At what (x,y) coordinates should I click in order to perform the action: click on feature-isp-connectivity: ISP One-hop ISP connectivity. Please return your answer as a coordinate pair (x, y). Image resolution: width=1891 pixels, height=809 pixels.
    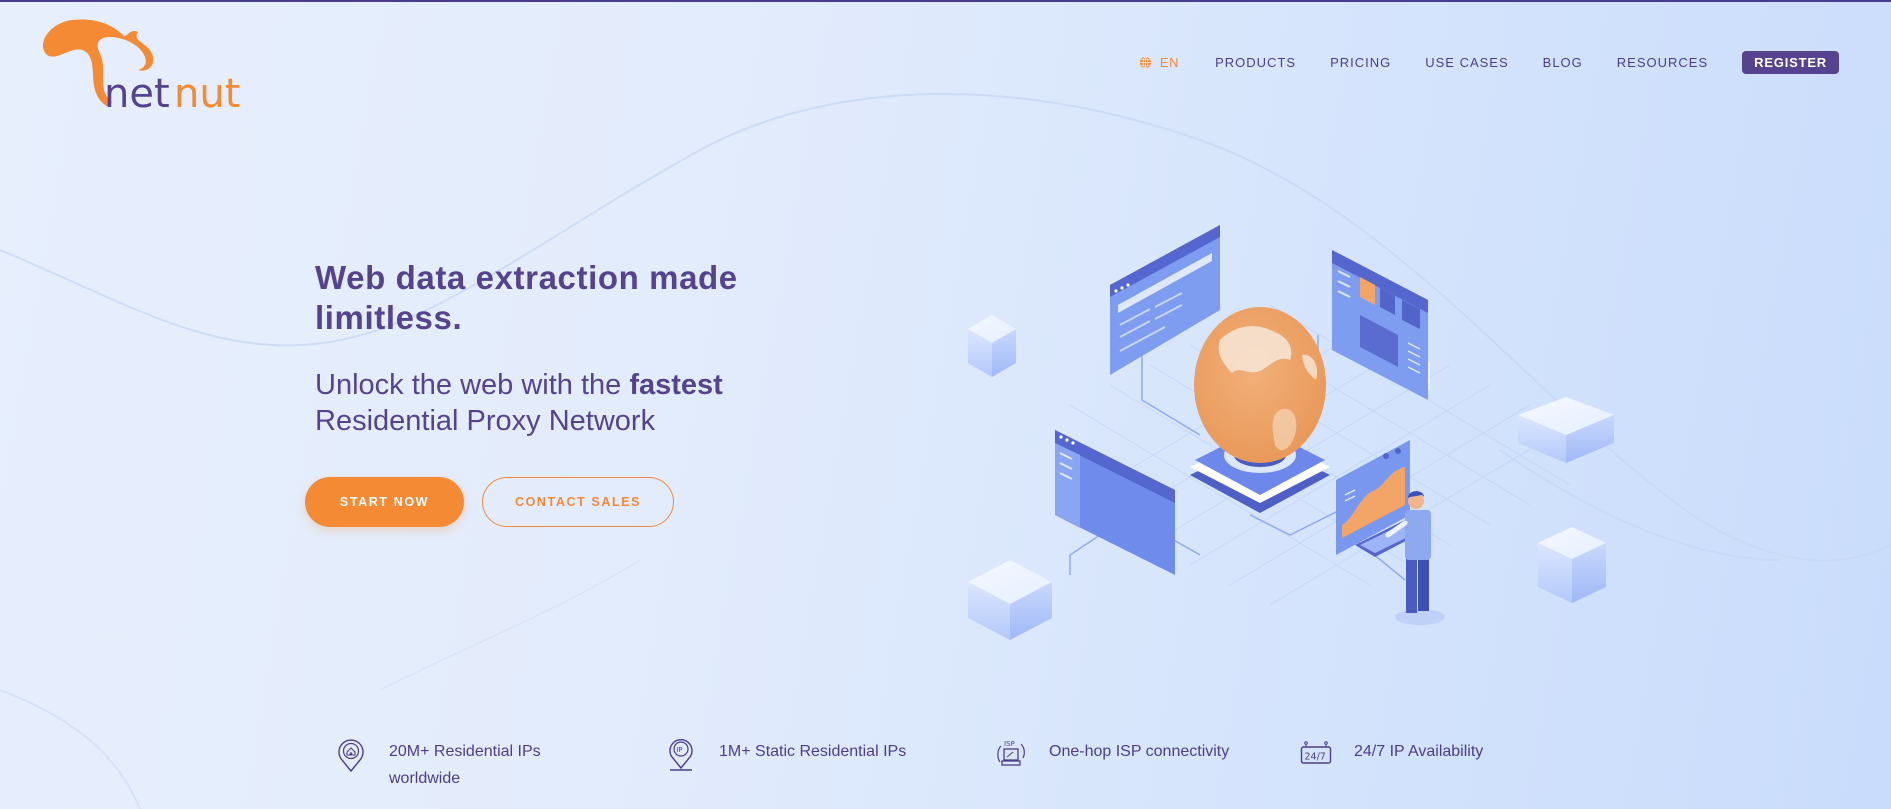
    Looking at the image, I should click on (1117, 756).